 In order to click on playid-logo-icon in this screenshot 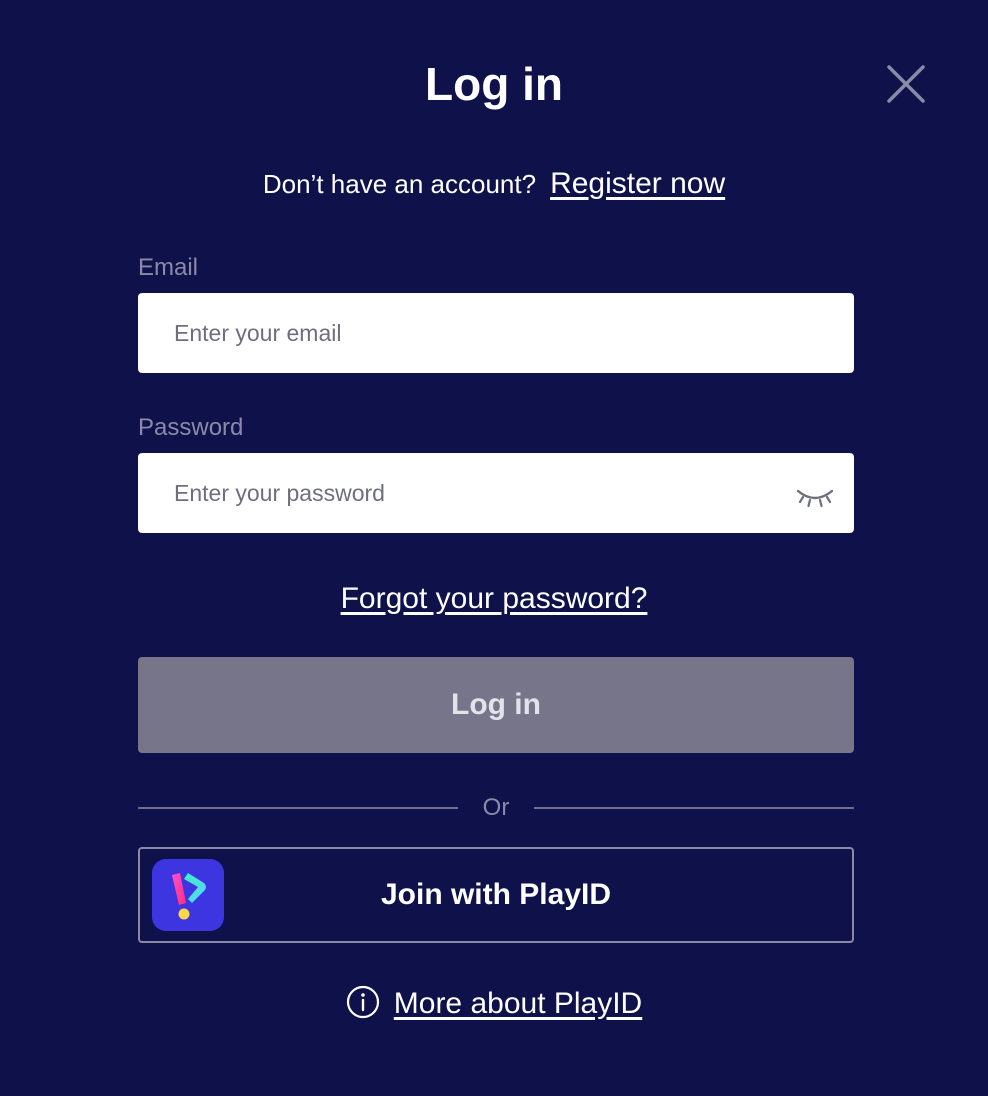, I will do `click(188, 895)`.